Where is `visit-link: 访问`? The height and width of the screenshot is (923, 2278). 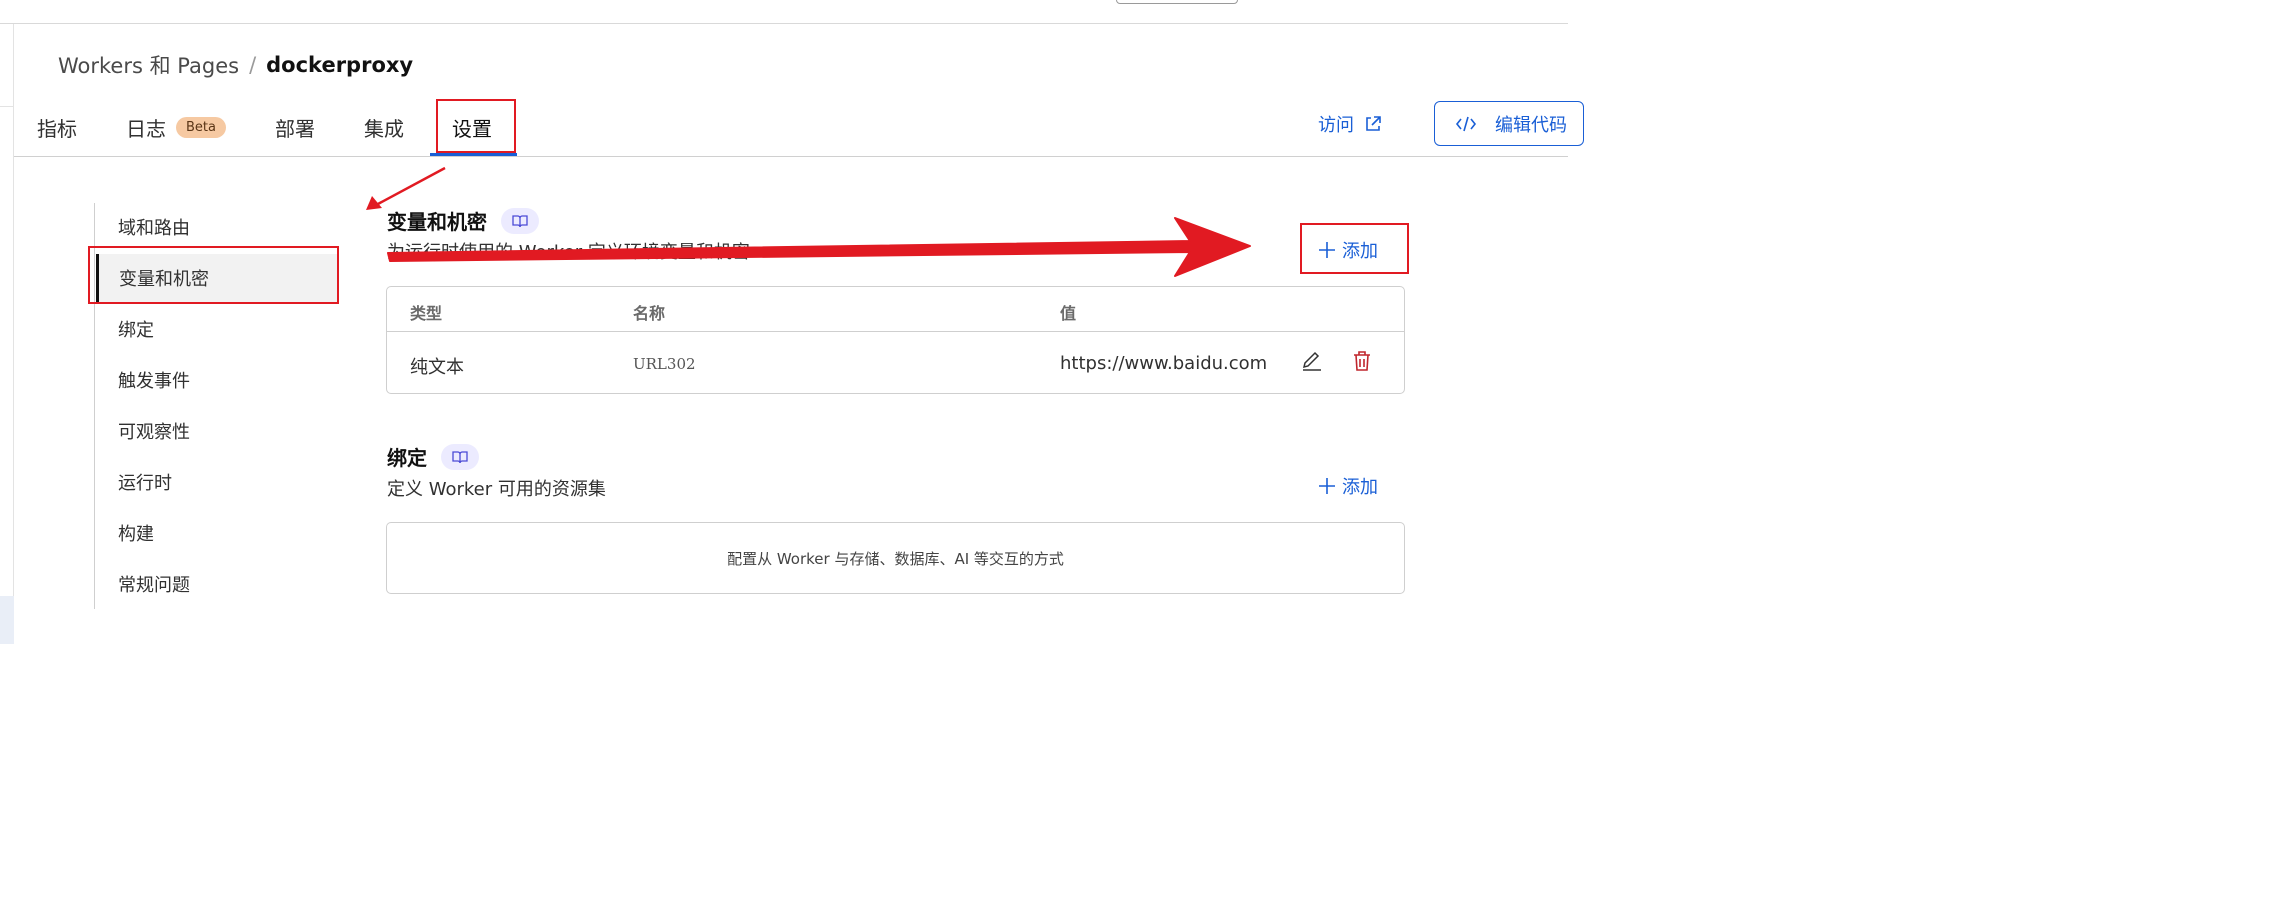
visit-link: 访问 is located at coordinates (1350, 124).